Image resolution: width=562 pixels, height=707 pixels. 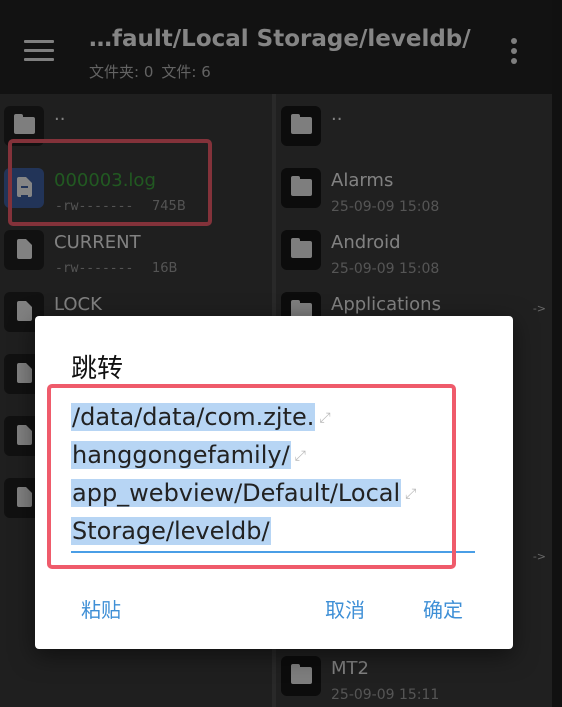 I want to click on screen-edge, so click(x=557, y=353).